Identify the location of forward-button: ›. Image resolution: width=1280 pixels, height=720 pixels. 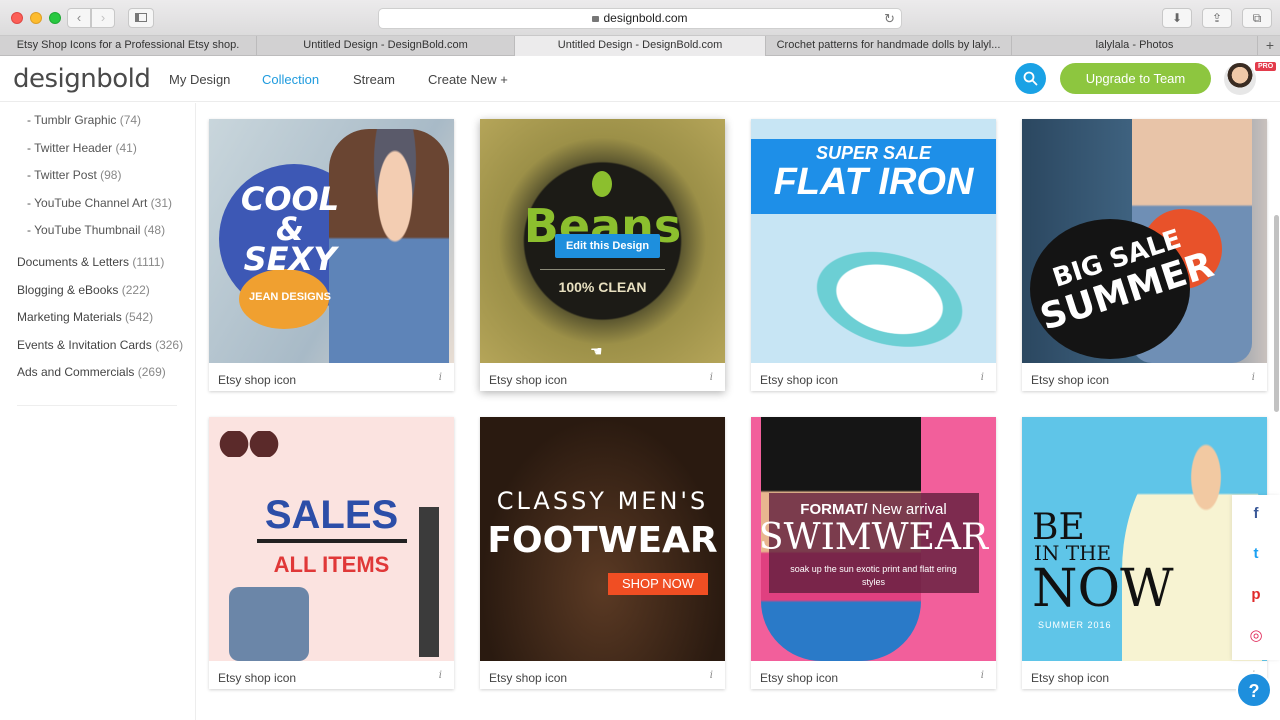
(103, 18).